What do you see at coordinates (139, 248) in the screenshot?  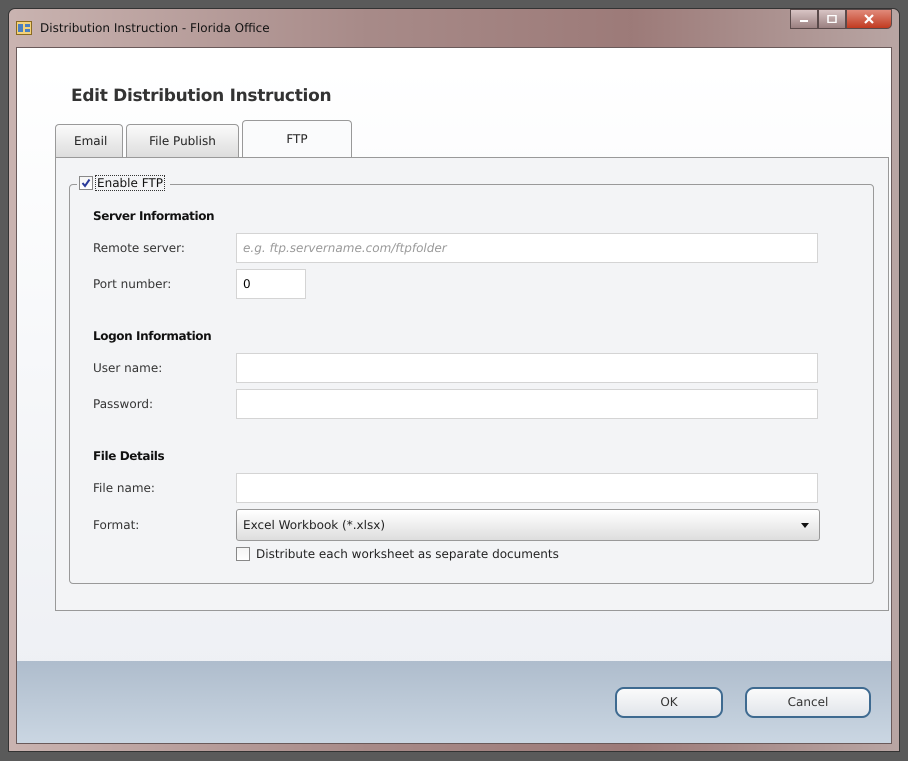 I see `field-label: Remote server:` at bounding box center [139, 248].